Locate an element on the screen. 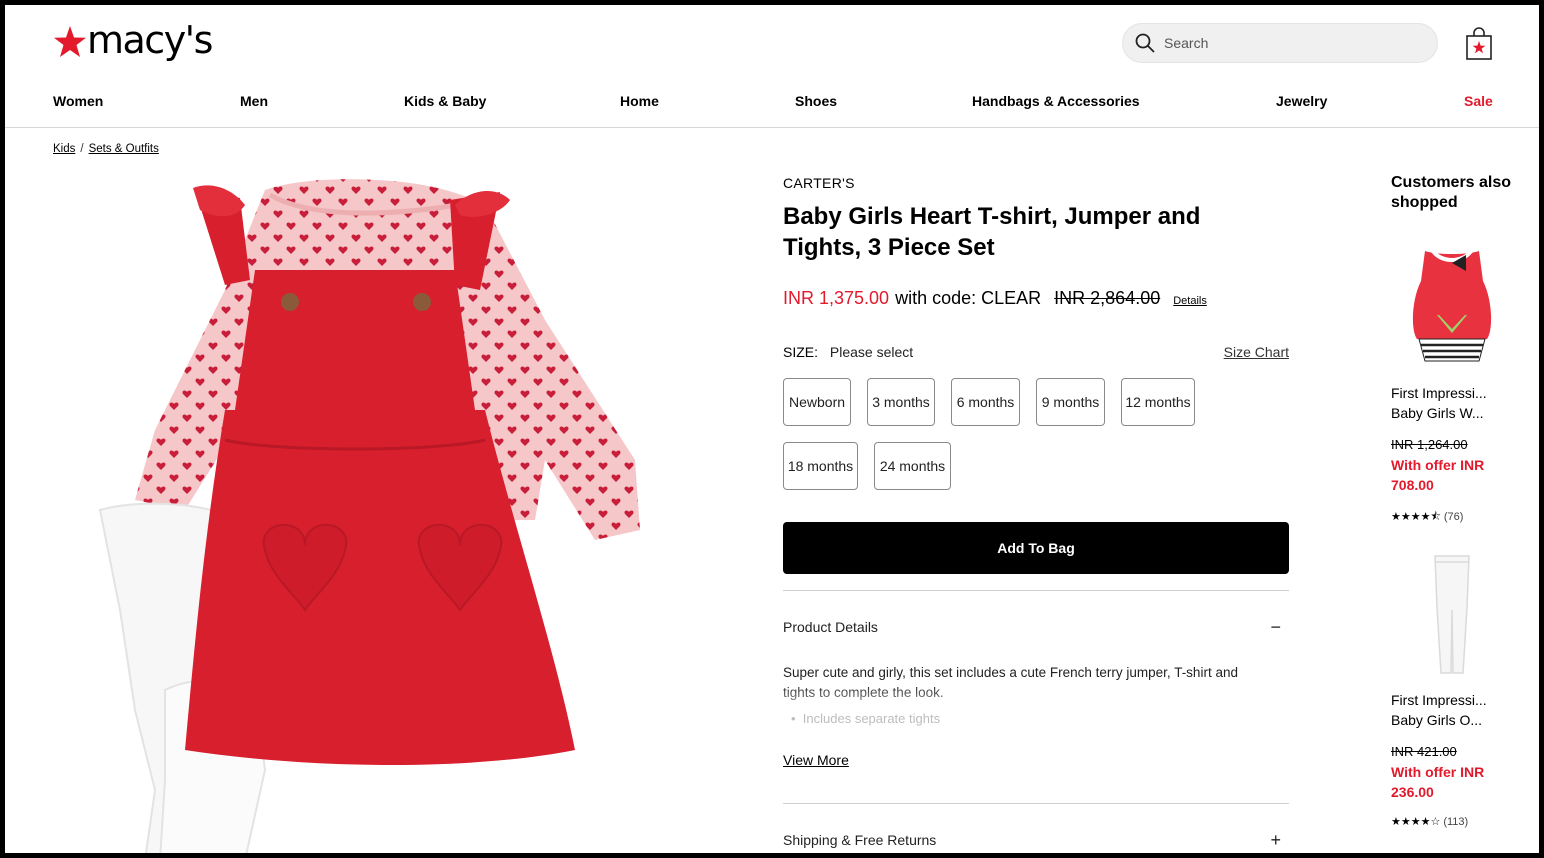  description-bullet-text: Includes separate tights is located at coordinates (871, 718).